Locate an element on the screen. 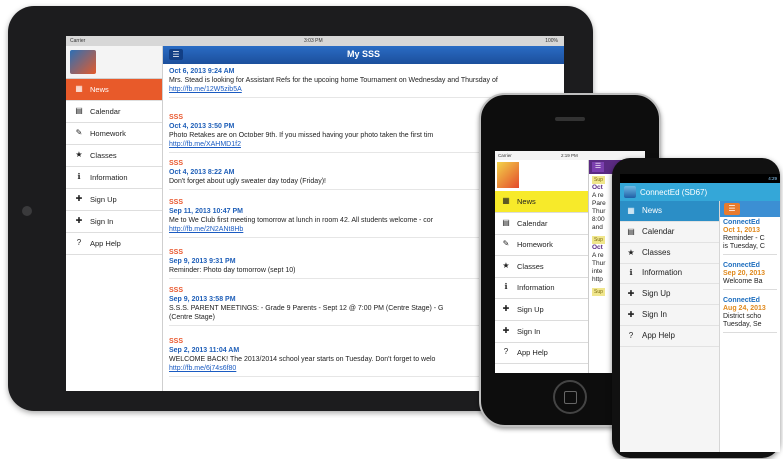 The height and width of the screenshot is (459, 783). sign-up-icon: ✚ is located at coordinates (506, 308).